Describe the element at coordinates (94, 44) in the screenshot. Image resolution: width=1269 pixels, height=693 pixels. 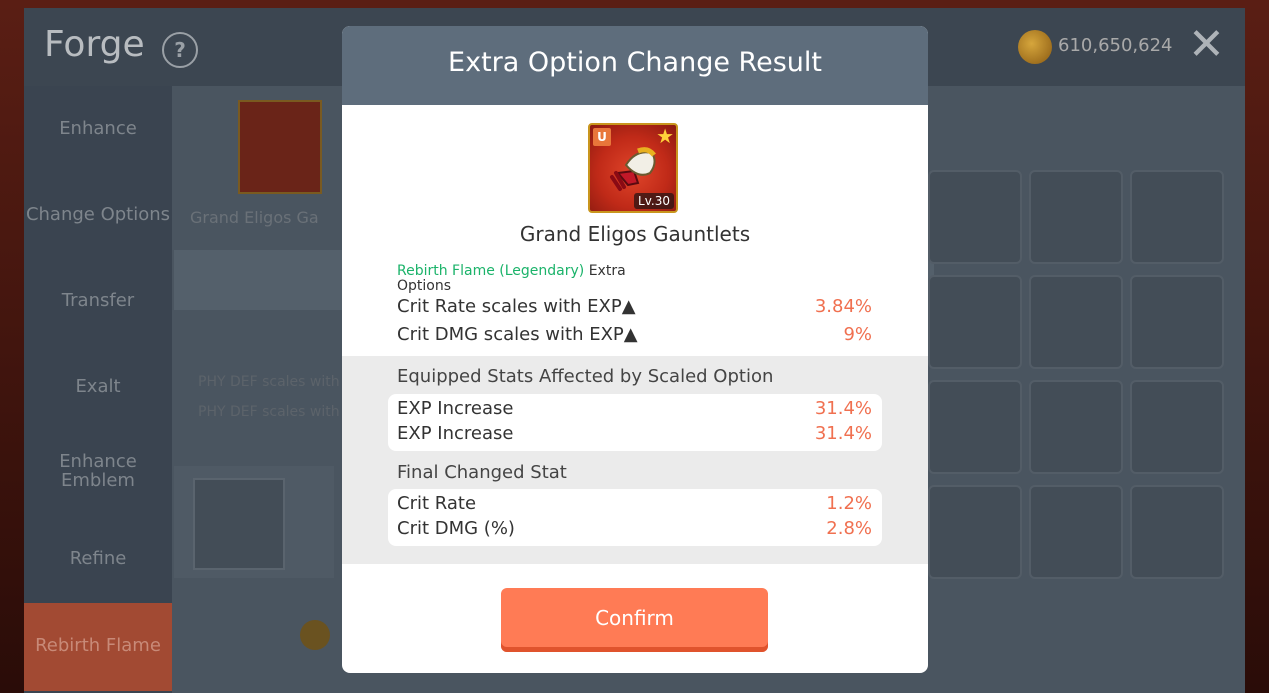
I see `forge-title: Forge` at that location.